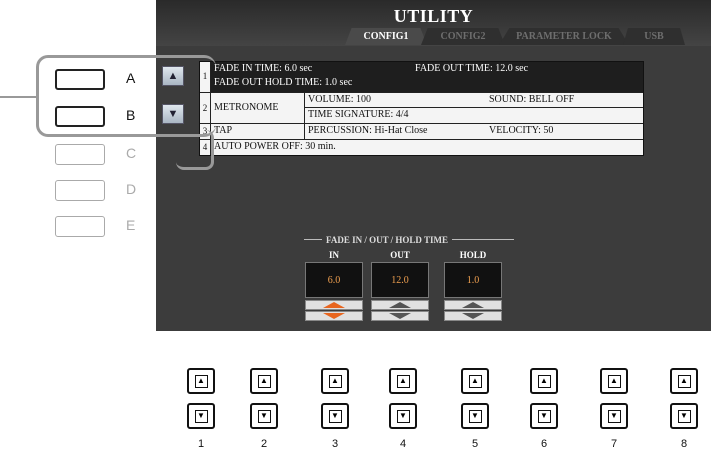  Describe the element at coordinates (334, 280) in the screenshot. I see `fade-in-value: 6.0` at that location.